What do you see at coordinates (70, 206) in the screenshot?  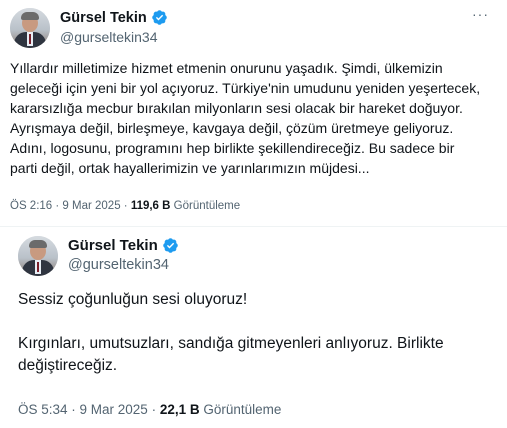 I see `tweet-timestamp: ÖS 2:16 · 9 Mar 2025 ·` at bounding box center [70, 206].